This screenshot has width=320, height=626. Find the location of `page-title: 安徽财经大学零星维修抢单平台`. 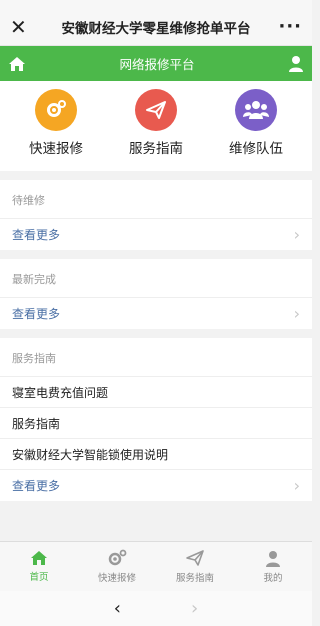

page-title: 安徽财经大学零星维修抢单平台 is located at coordinates (156, 28).